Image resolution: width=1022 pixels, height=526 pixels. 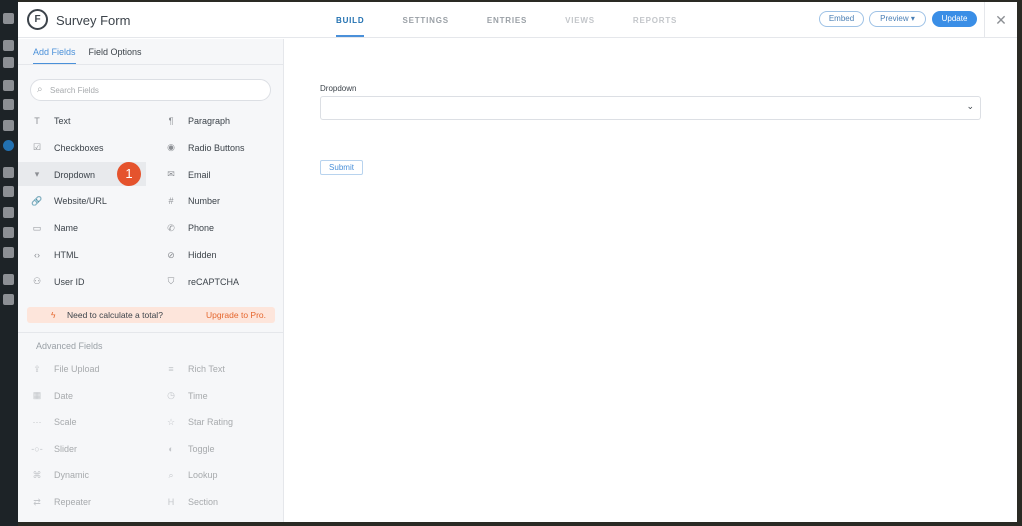 I want to click on field-dropdown: ▾ Dropdown, so click(x=62, y=175).